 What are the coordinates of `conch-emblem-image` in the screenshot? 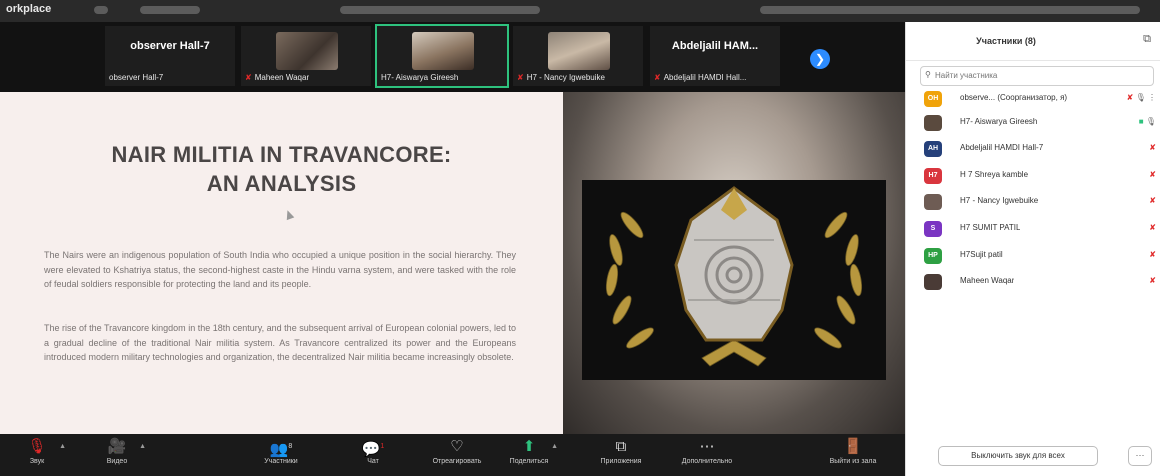 It's located at (734, 280).